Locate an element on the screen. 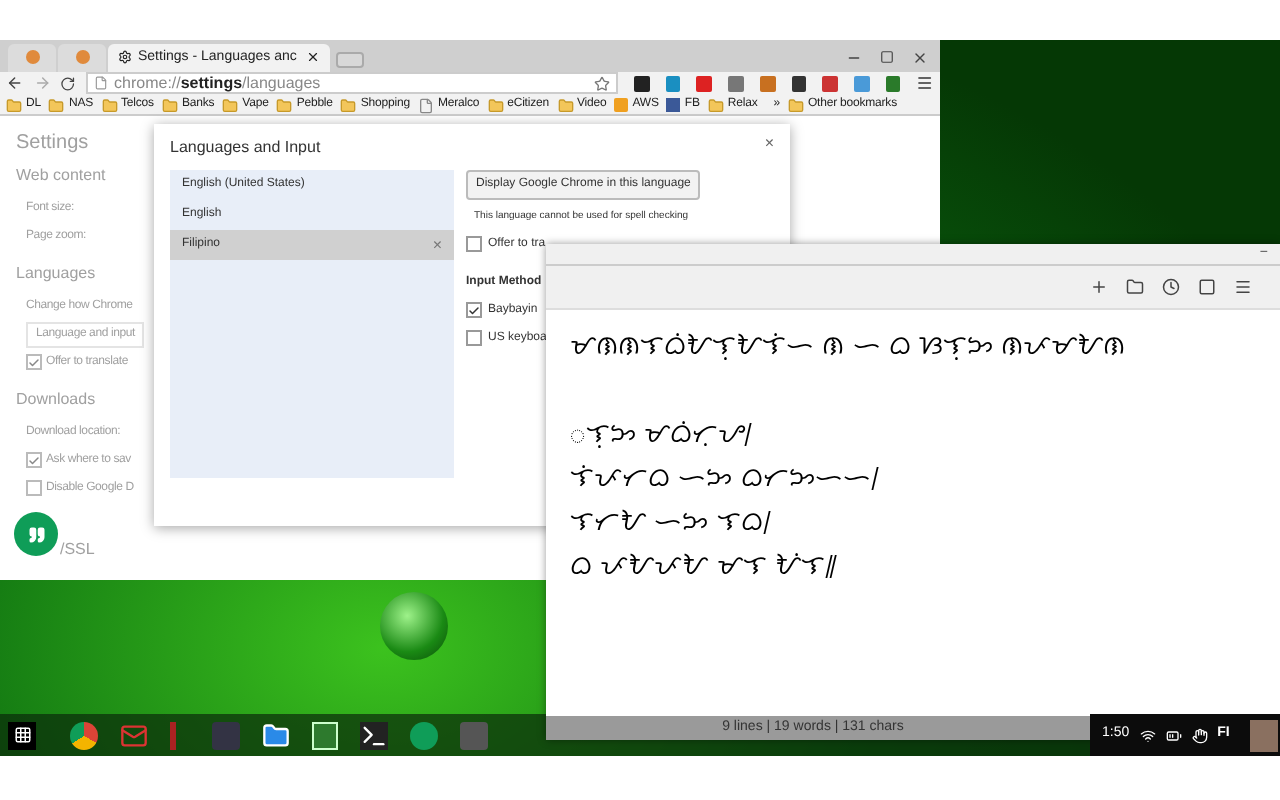 The image size is (1280, 800). star-icon is located at coordinates (602, 83).